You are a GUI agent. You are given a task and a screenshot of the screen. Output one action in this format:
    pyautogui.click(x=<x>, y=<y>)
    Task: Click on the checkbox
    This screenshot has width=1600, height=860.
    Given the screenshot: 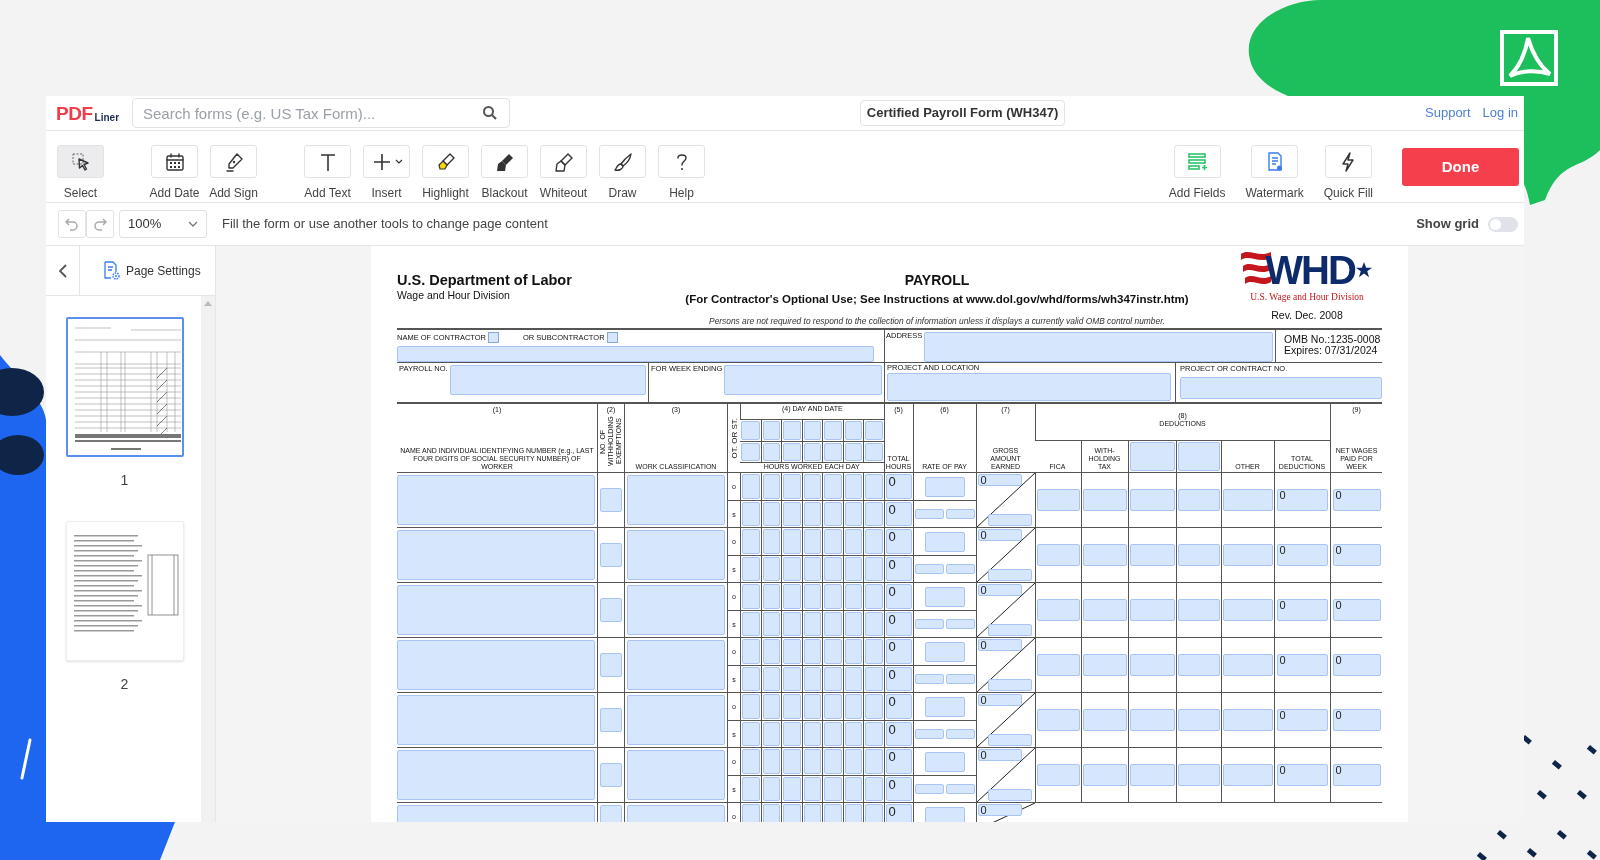 What is the action you would take?
    pyautogui.click(x=612, y=337)
    